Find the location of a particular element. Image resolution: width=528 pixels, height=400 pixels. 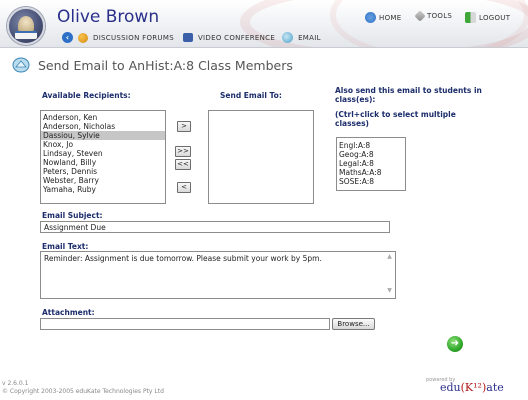

home-link: HOME is located at coordinates (383, 17).